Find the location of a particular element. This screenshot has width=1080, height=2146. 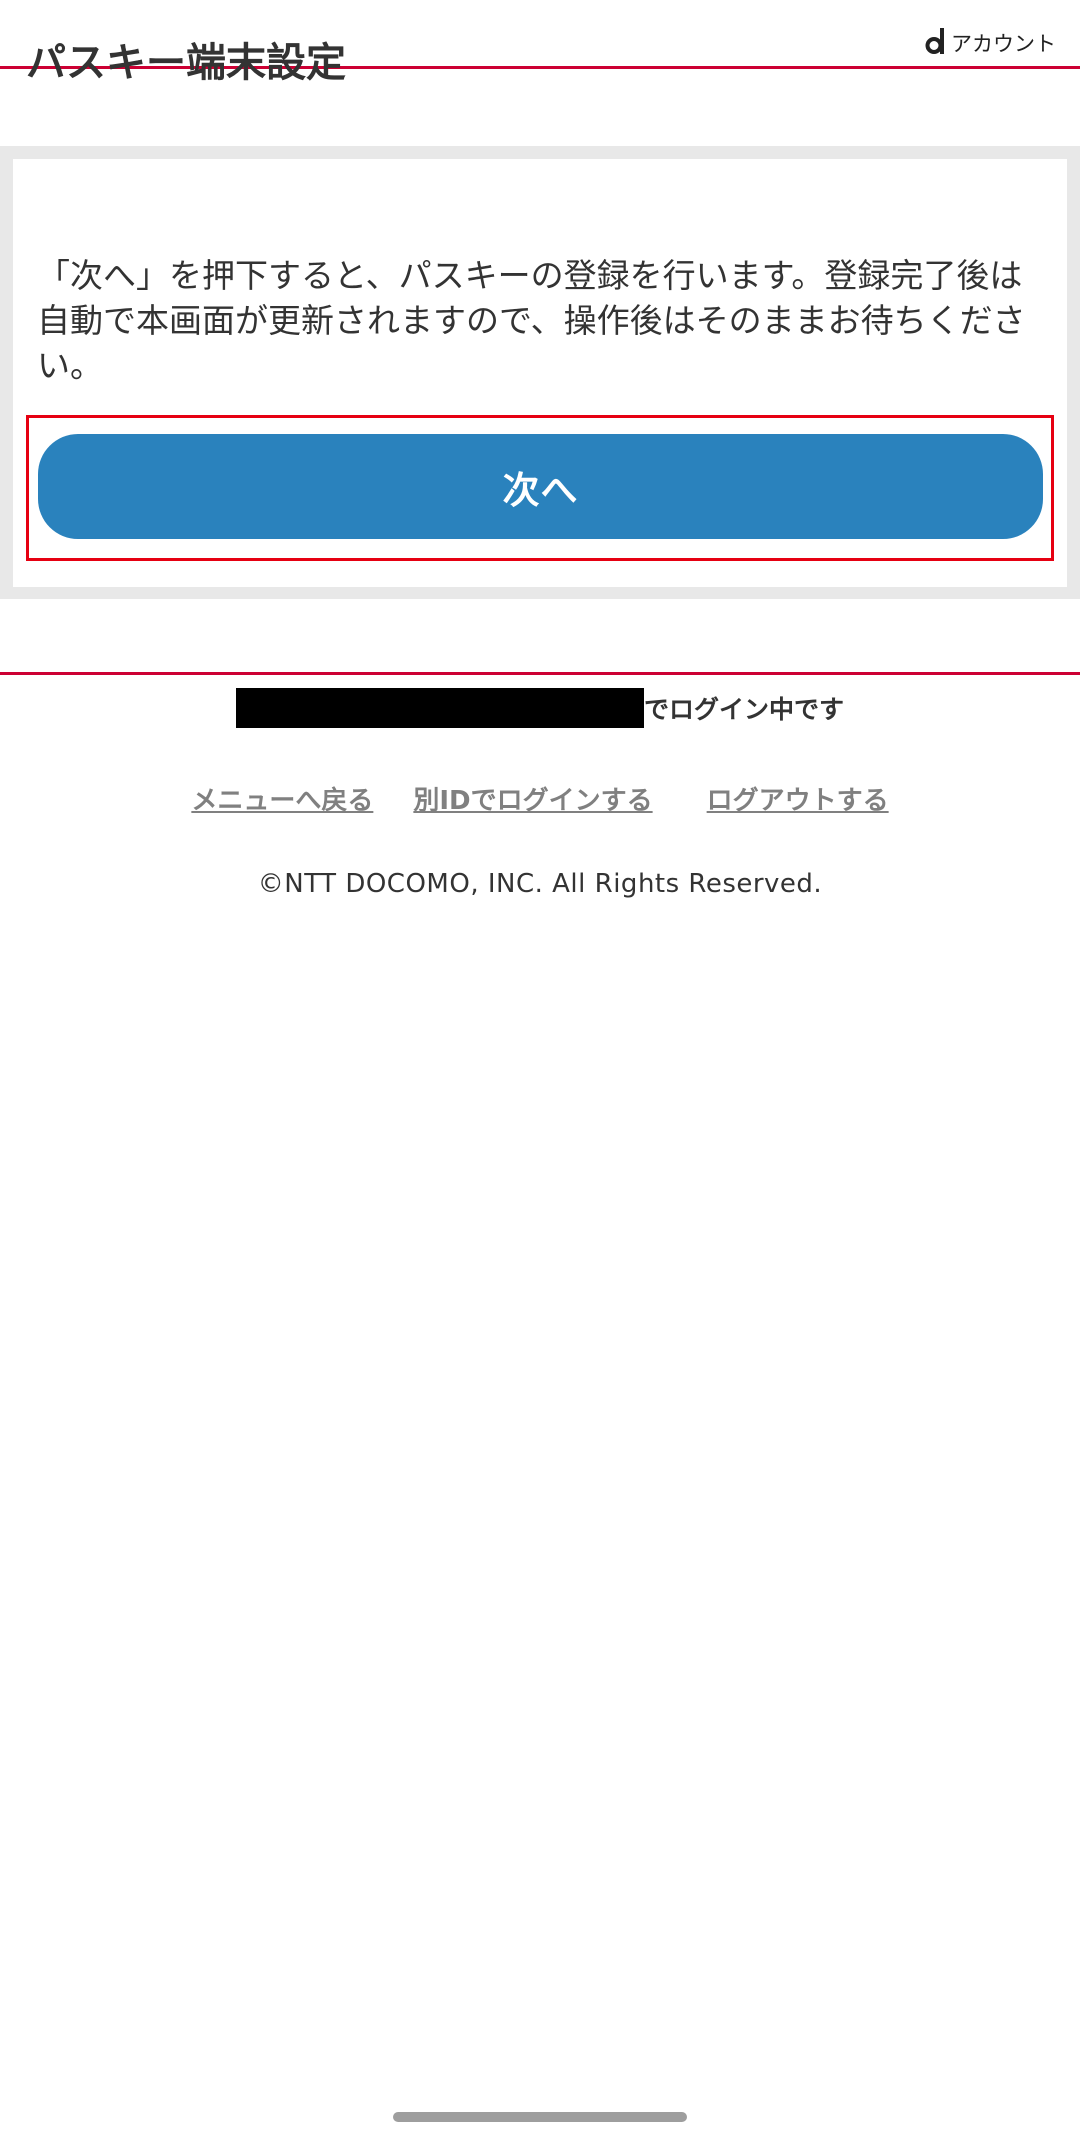

home-indicator is located at coordinates (540, 2117).